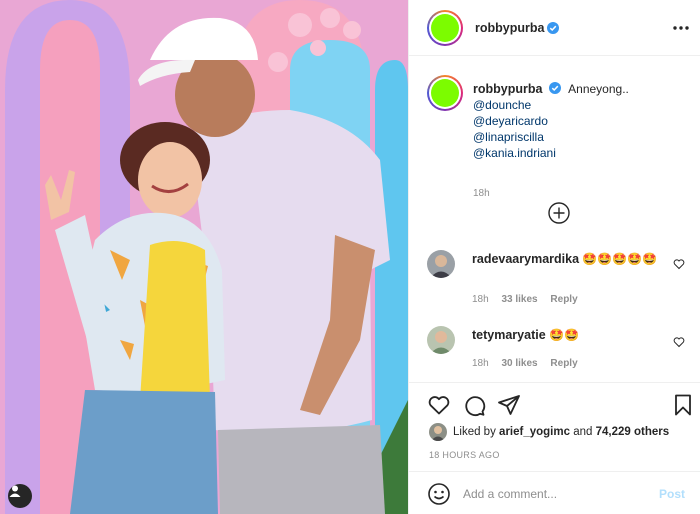  What do you see at coordinates (474, 432) in the screenshot?
I see `liked-by-prefix: Liked by` at bounding box center [474, 432].